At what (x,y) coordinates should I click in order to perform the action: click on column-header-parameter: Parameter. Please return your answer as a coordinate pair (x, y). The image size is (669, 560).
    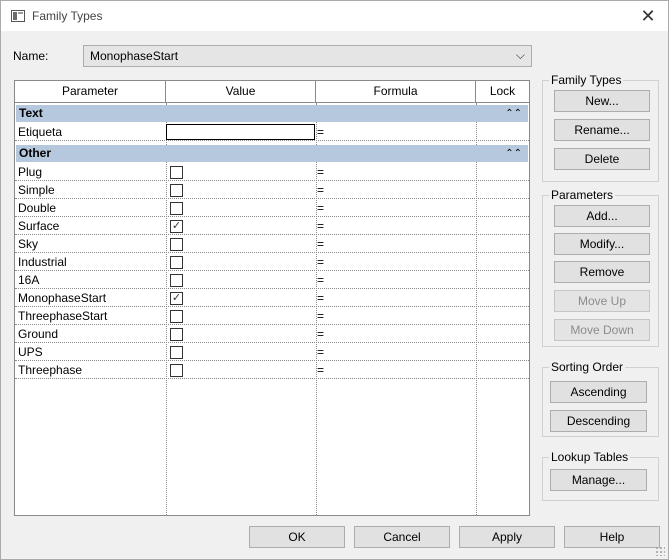
    Looking at the image, I should click on (90, 91).